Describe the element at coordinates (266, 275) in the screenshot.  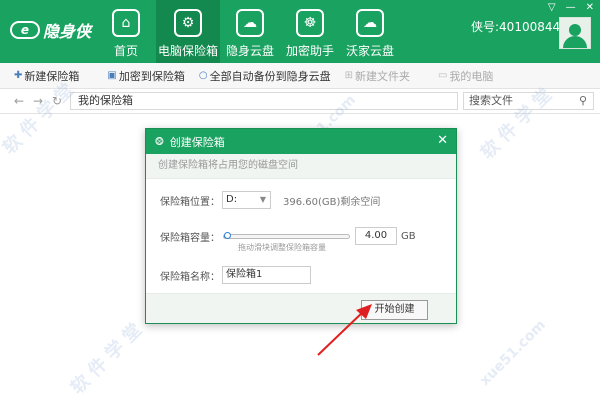
I see `safe-name-input: 保险箱1` at that location.